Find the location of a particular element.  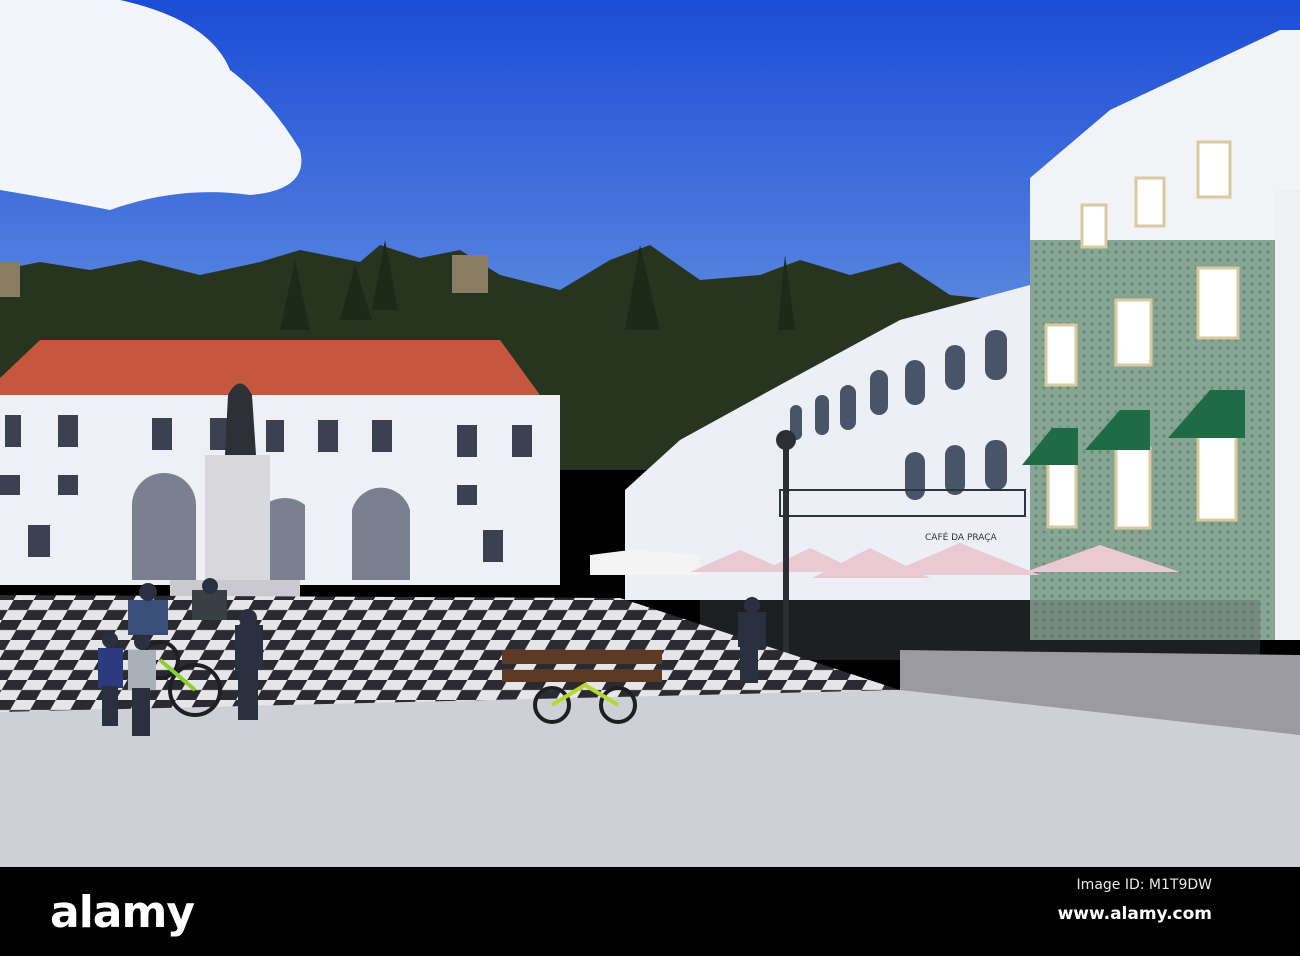

castle-tower is located at coordinates (470, 274).